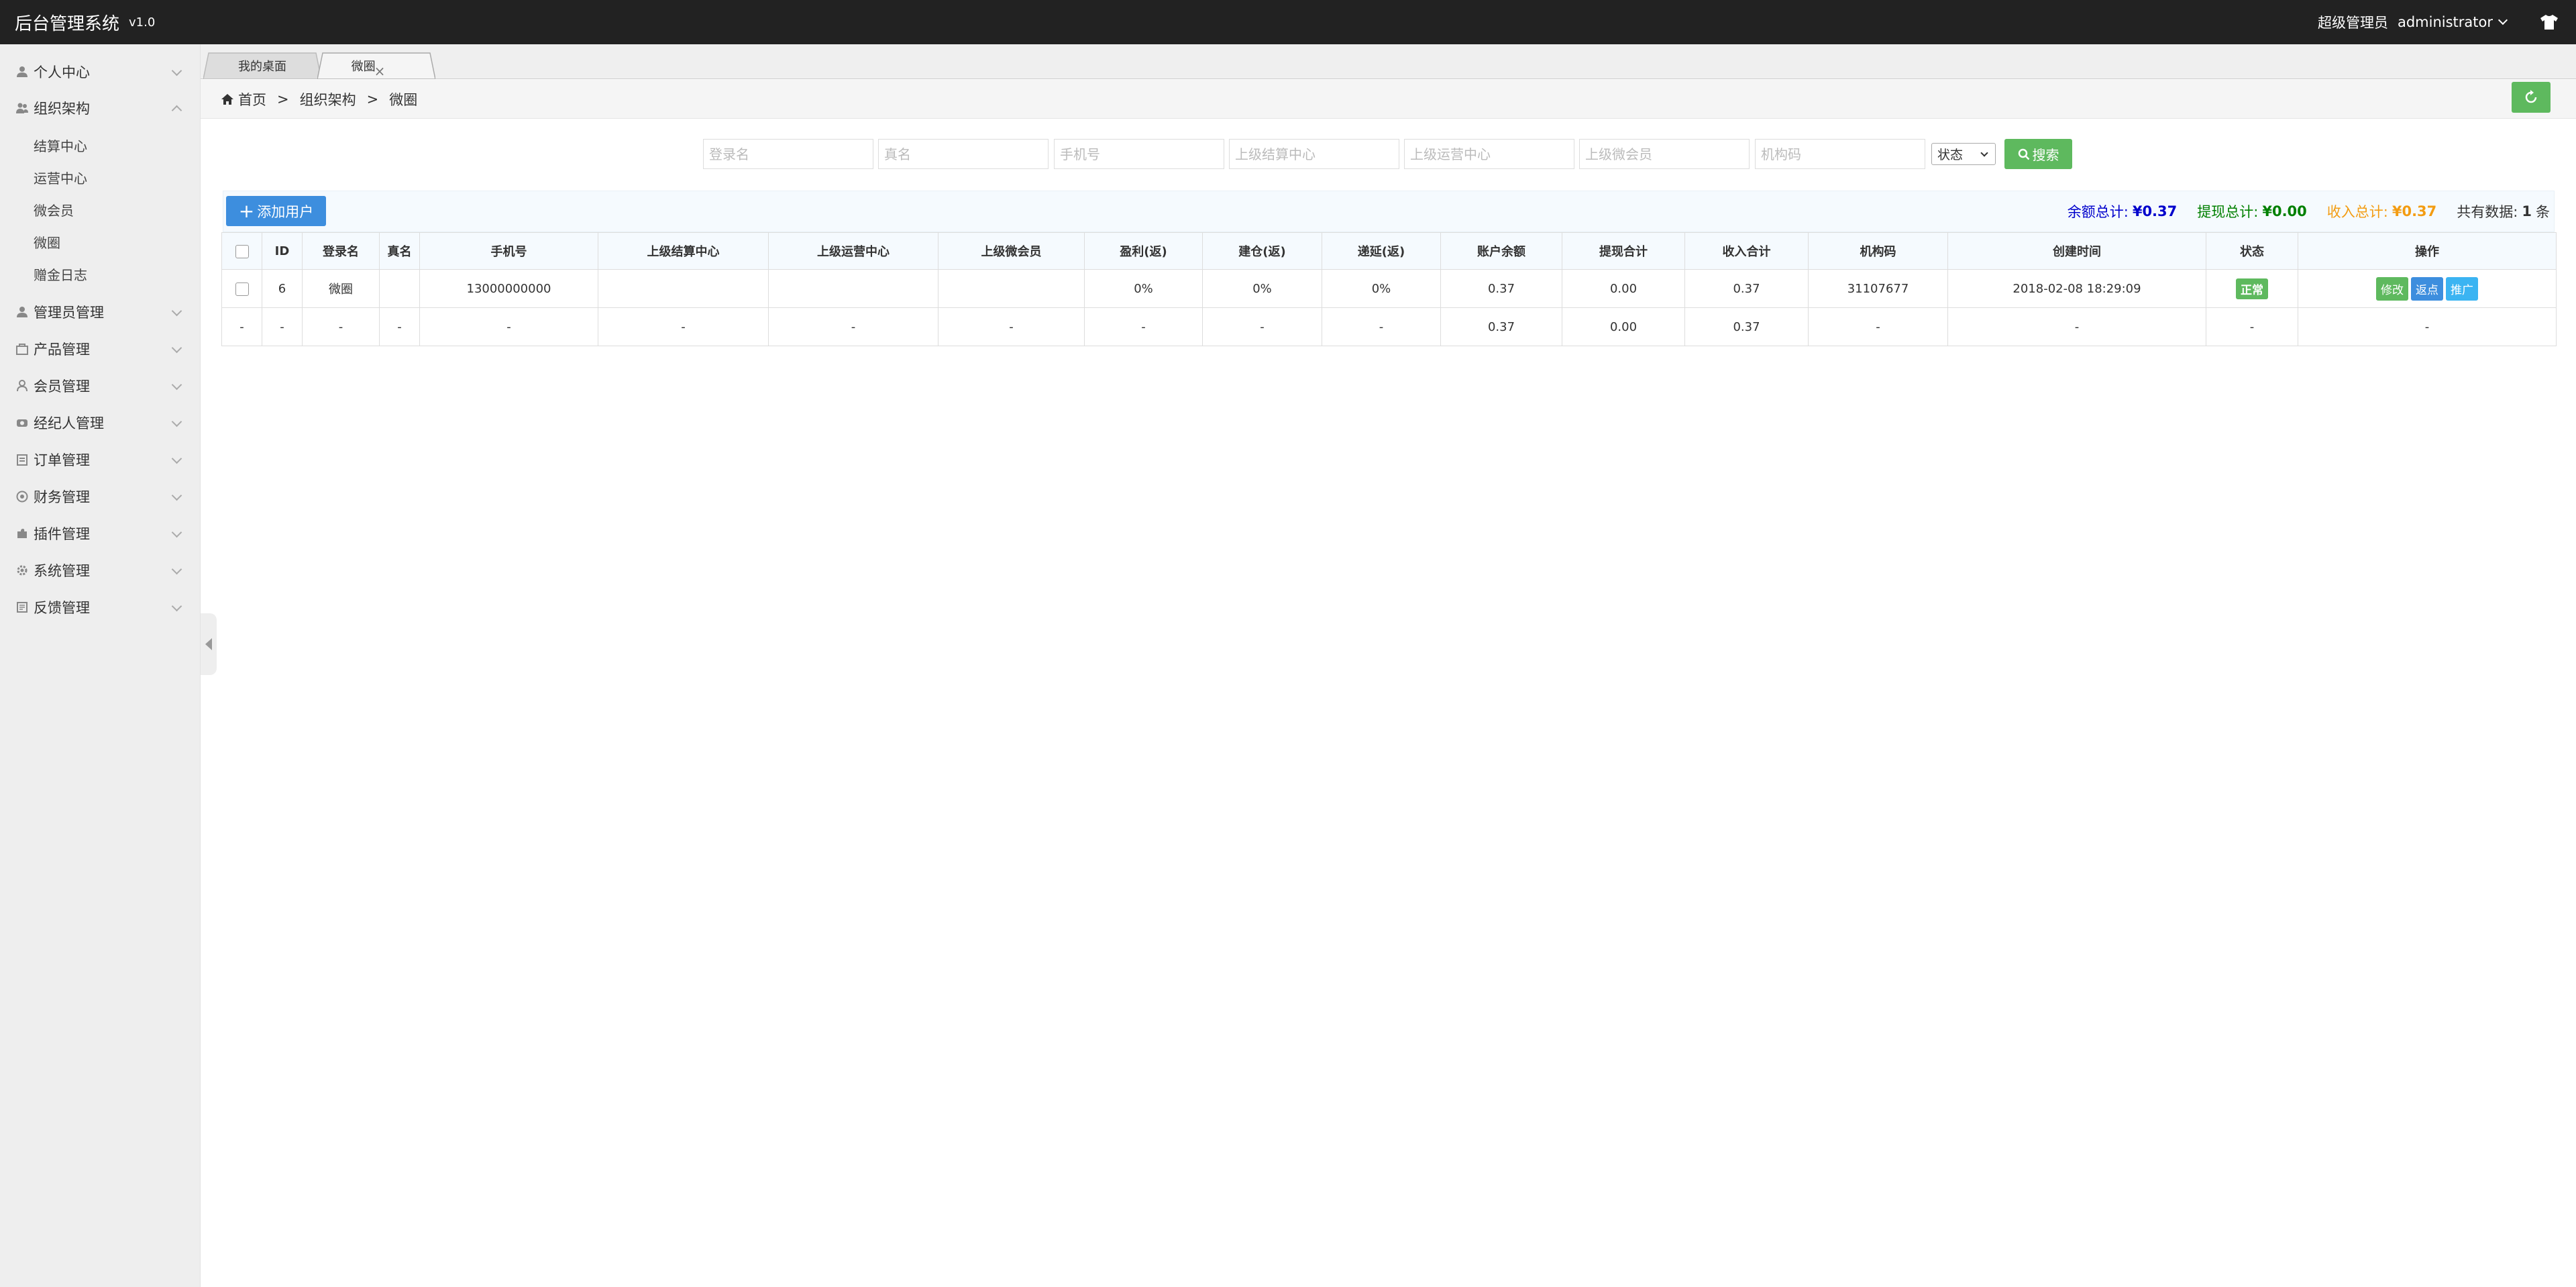 This screenshot has width=2576, height=1287. What do you see at coordinates (1139, 154) in the screenshot?
I see `phone-input` at bounding box center [1139, 154].